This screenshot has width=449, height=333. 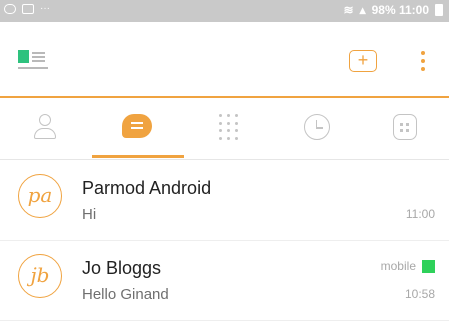 I want to click on active-tab-indicator, so click(x=138, y=156).